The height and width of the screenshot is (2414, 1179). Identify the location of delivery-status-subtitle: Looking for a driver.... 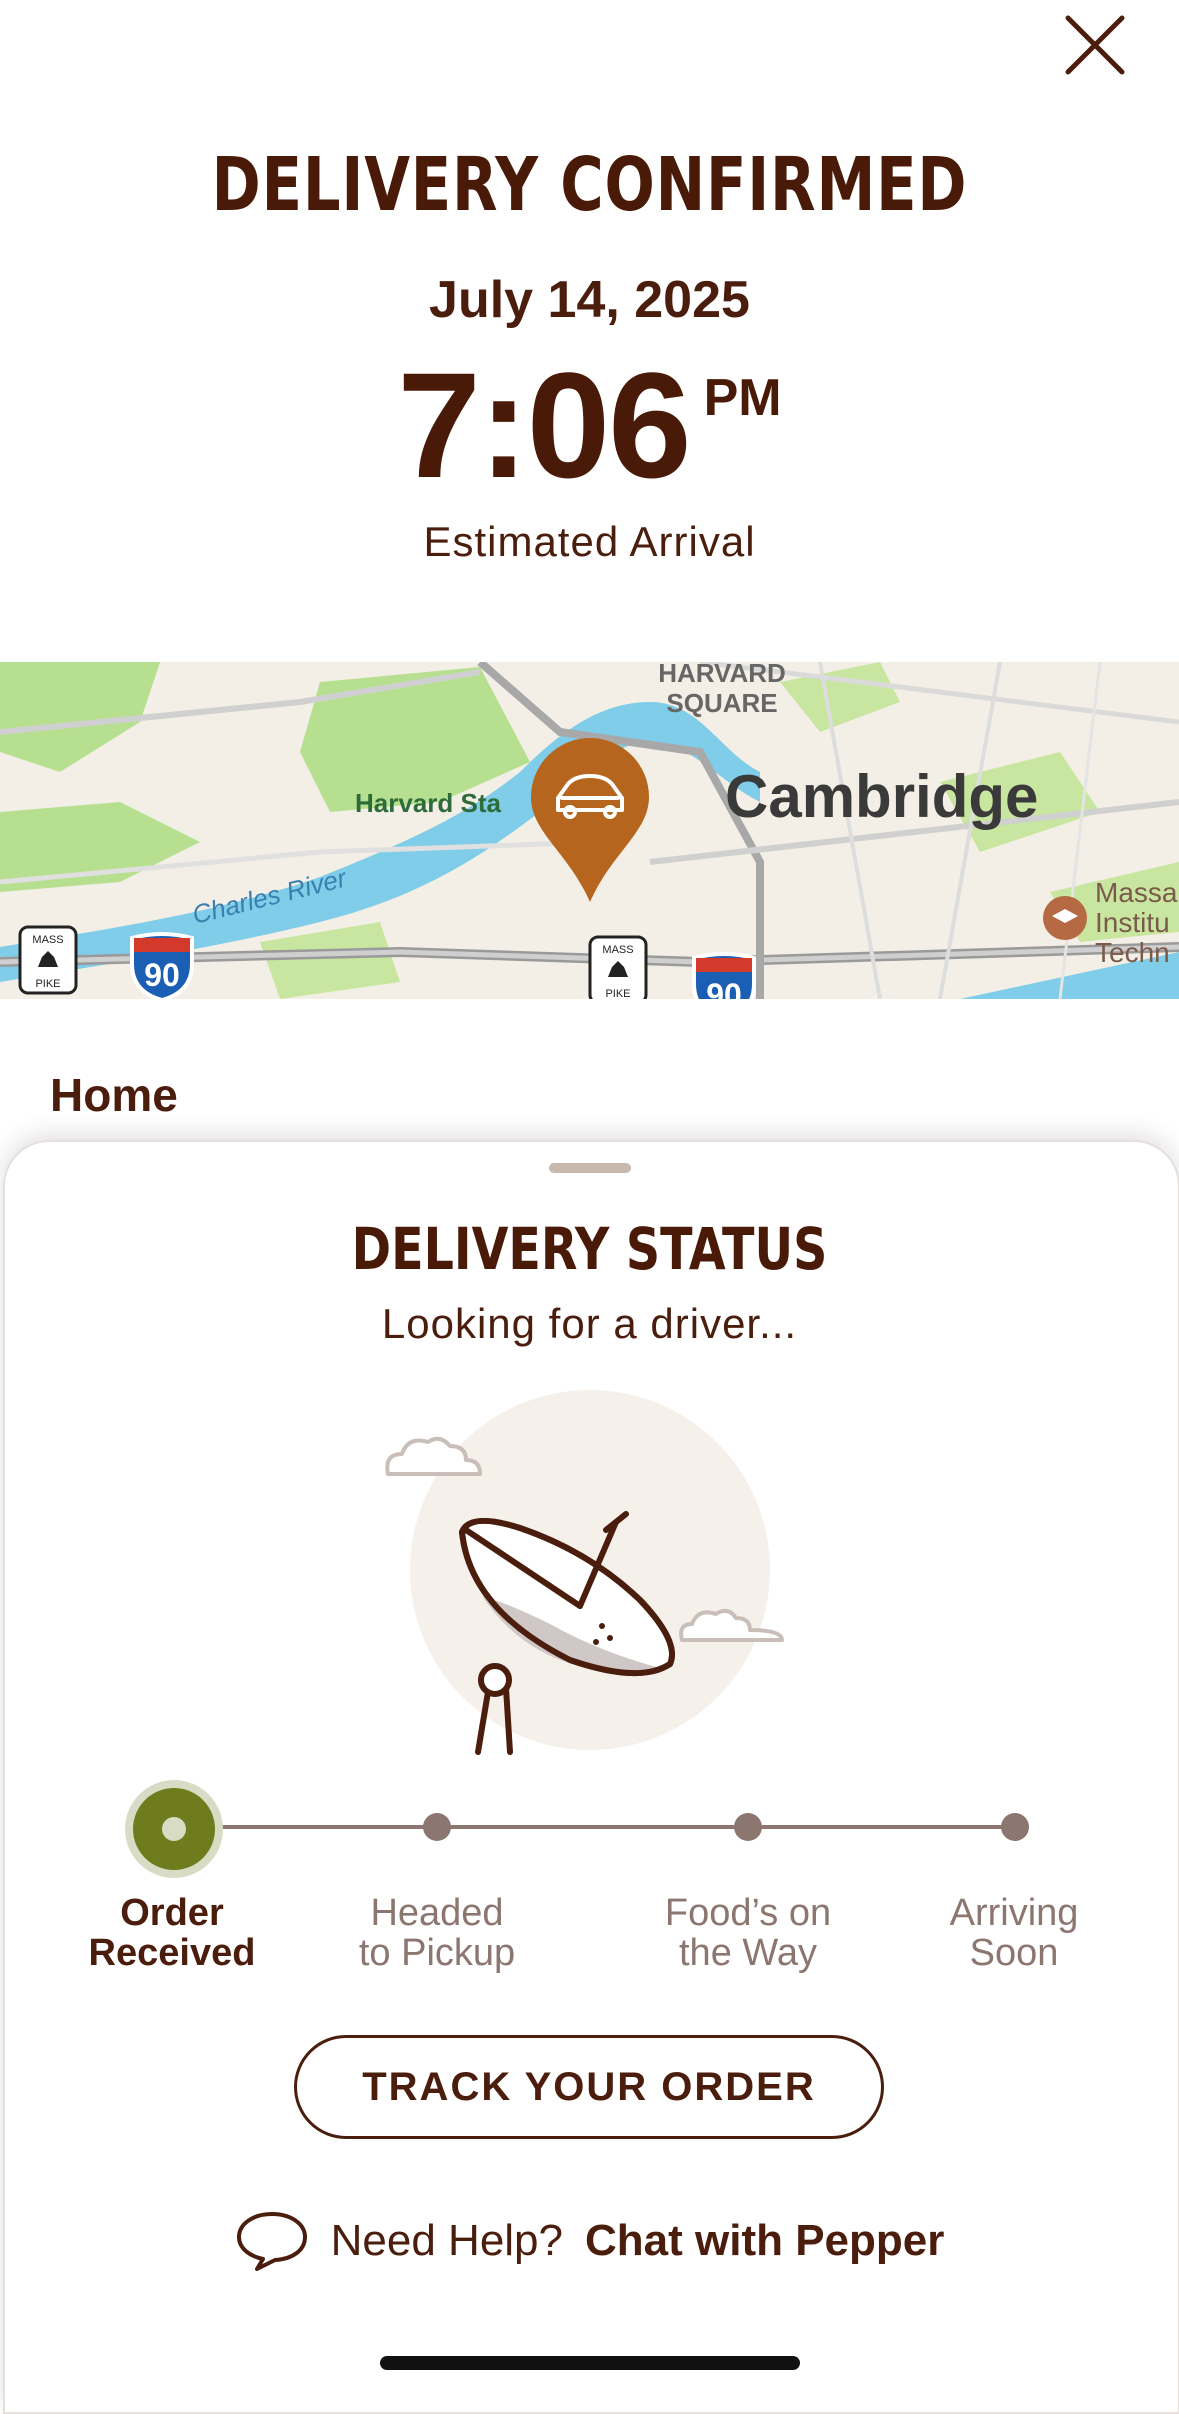
(589, 1323).